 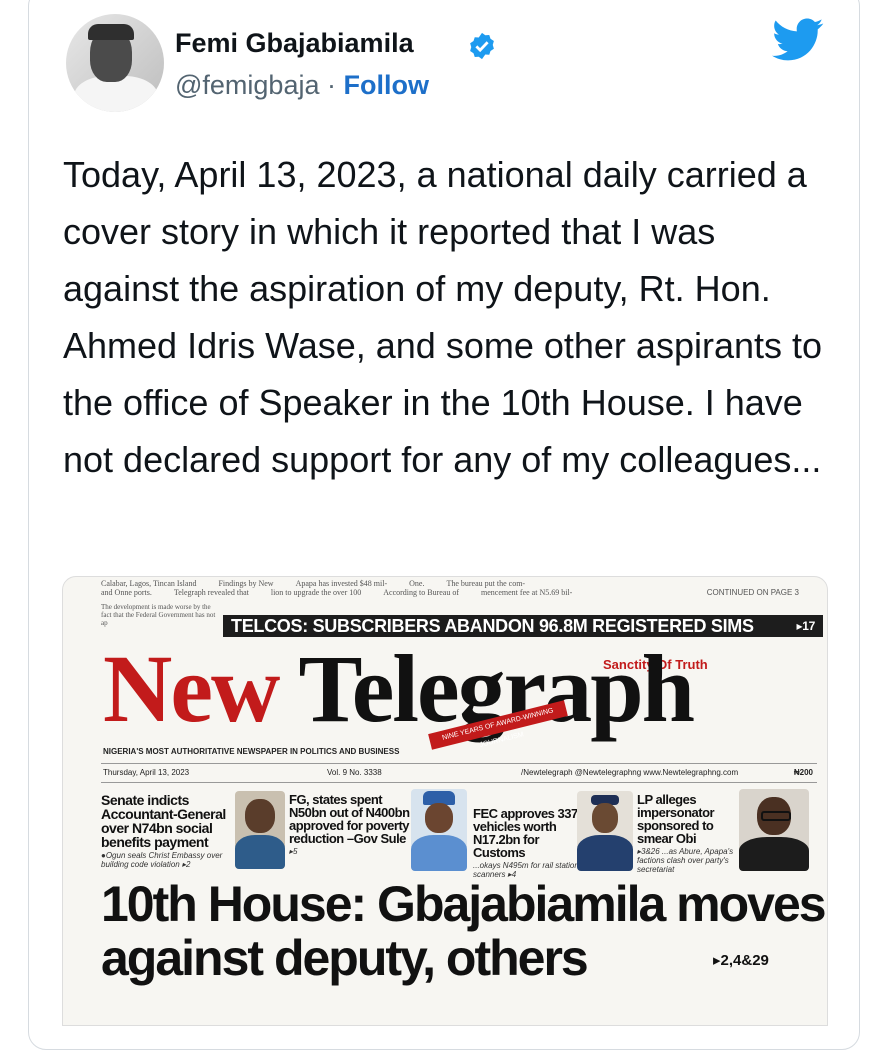 What do you see at coordinates (798, 40) in the screenshot?
I see `twitter-bird-icon` at bounding box center [798, 40].